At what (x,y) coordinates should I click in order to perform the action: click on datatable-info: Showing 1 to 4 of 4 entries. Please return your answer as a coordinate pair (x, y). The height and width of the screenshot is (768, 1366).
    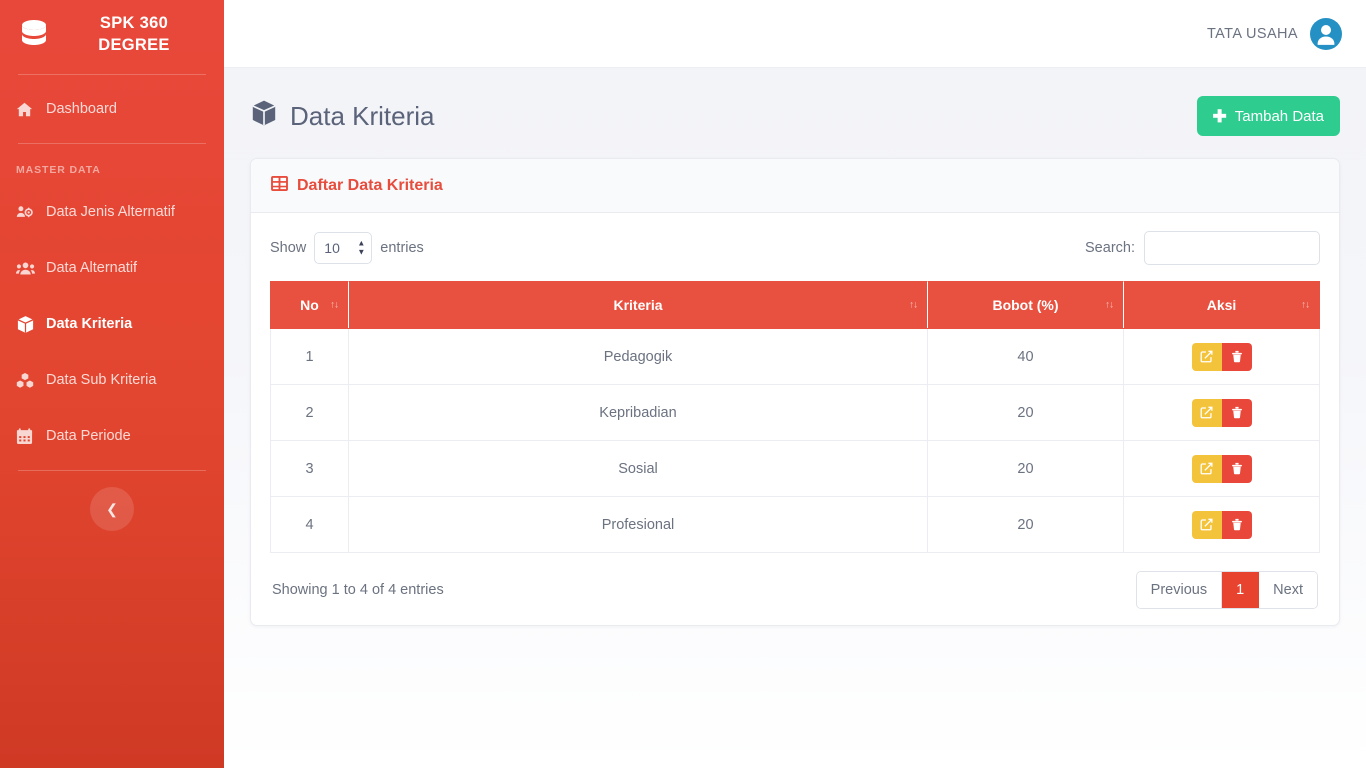
    Looking at the image, I should click on (358, 590).